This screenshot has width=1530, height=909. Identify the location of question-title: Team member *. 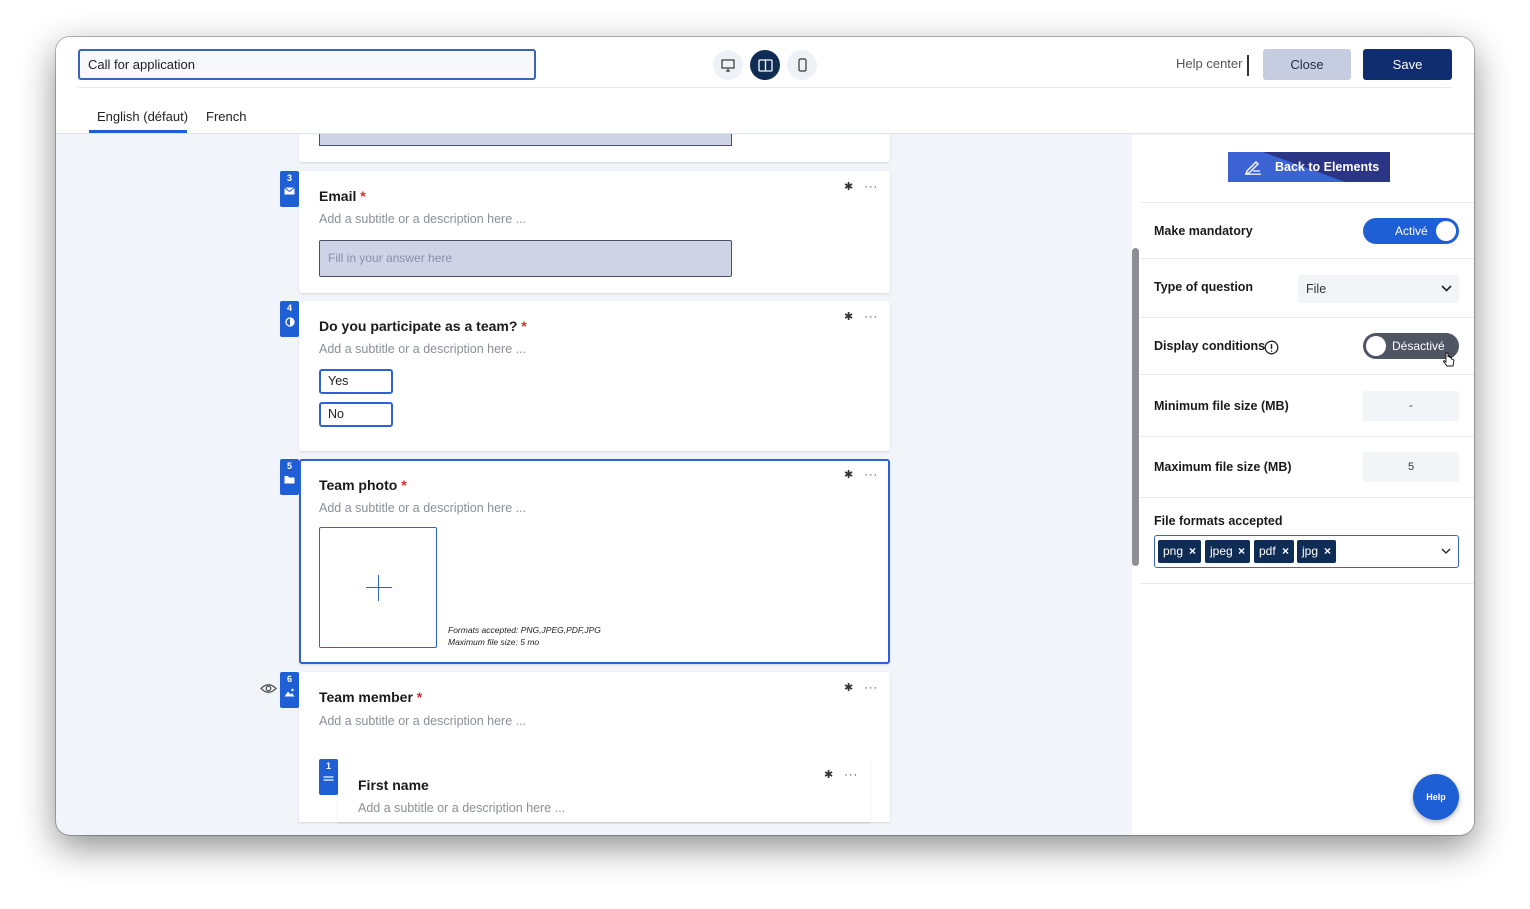
(370, 697).